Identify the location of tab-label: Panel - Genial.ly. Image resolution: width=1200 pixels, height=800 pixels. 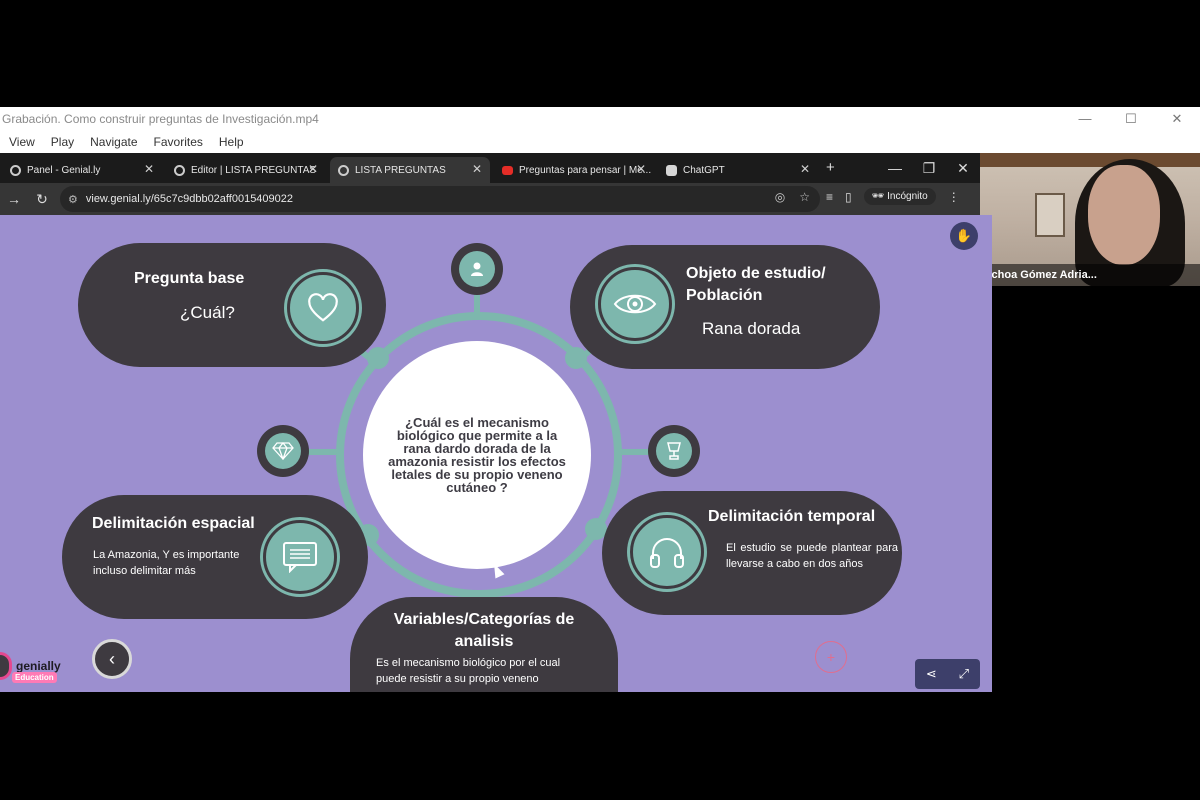
(64, 170).